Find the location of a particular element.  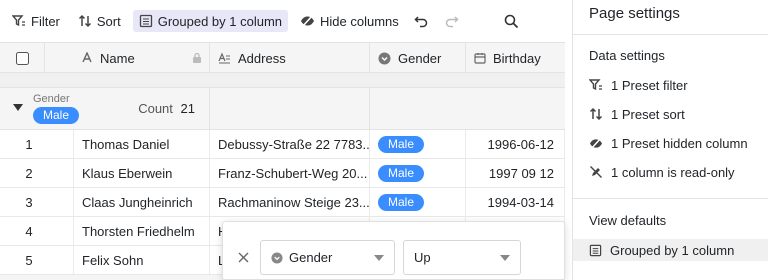

birthday-text: 1994-03-14 is located at coordinates (521, 202).